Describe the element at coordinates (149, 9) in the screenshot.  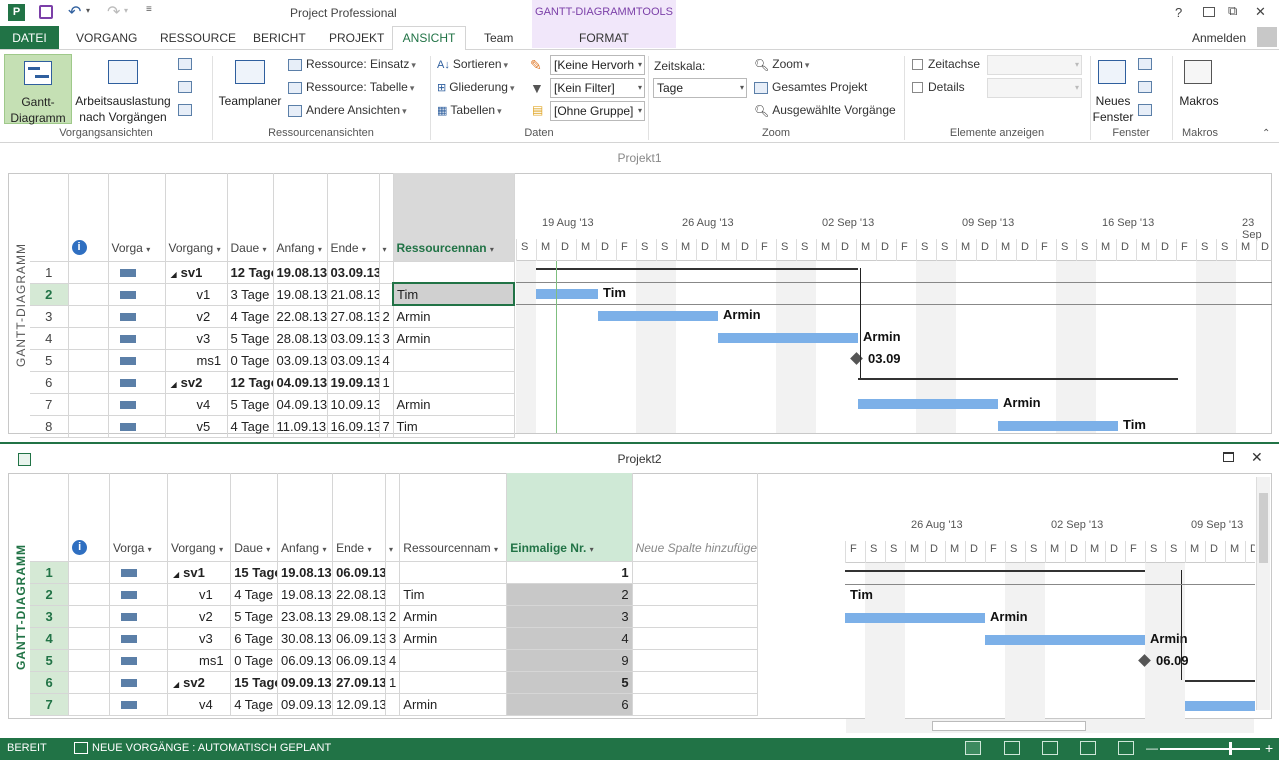
I see `customize-qat-icon: ≡` at that location.